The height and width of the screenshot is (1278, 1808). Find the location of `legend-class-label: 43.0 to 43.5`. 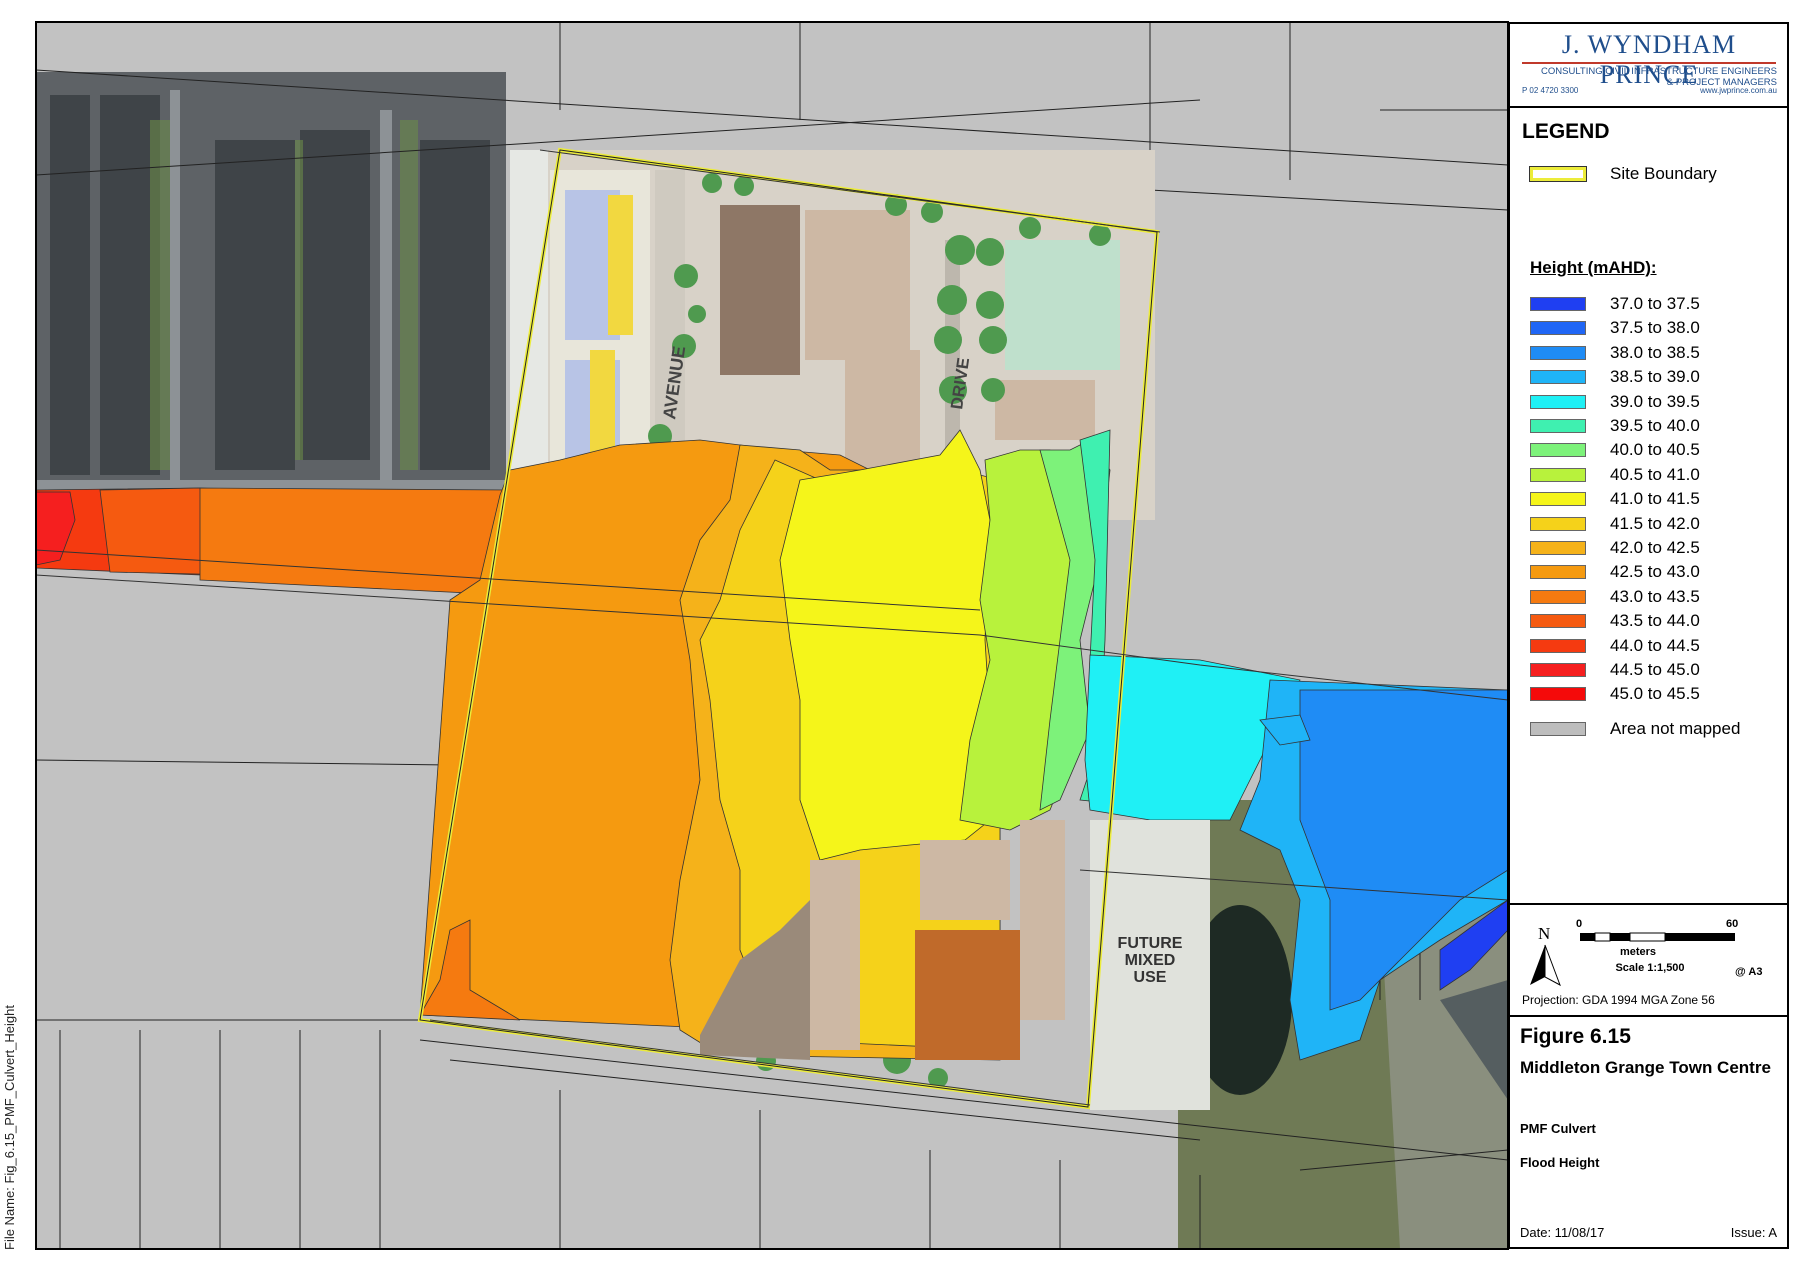

legend-class-label: 43.0 to 43.5 is located at coordinates (1655, 596).